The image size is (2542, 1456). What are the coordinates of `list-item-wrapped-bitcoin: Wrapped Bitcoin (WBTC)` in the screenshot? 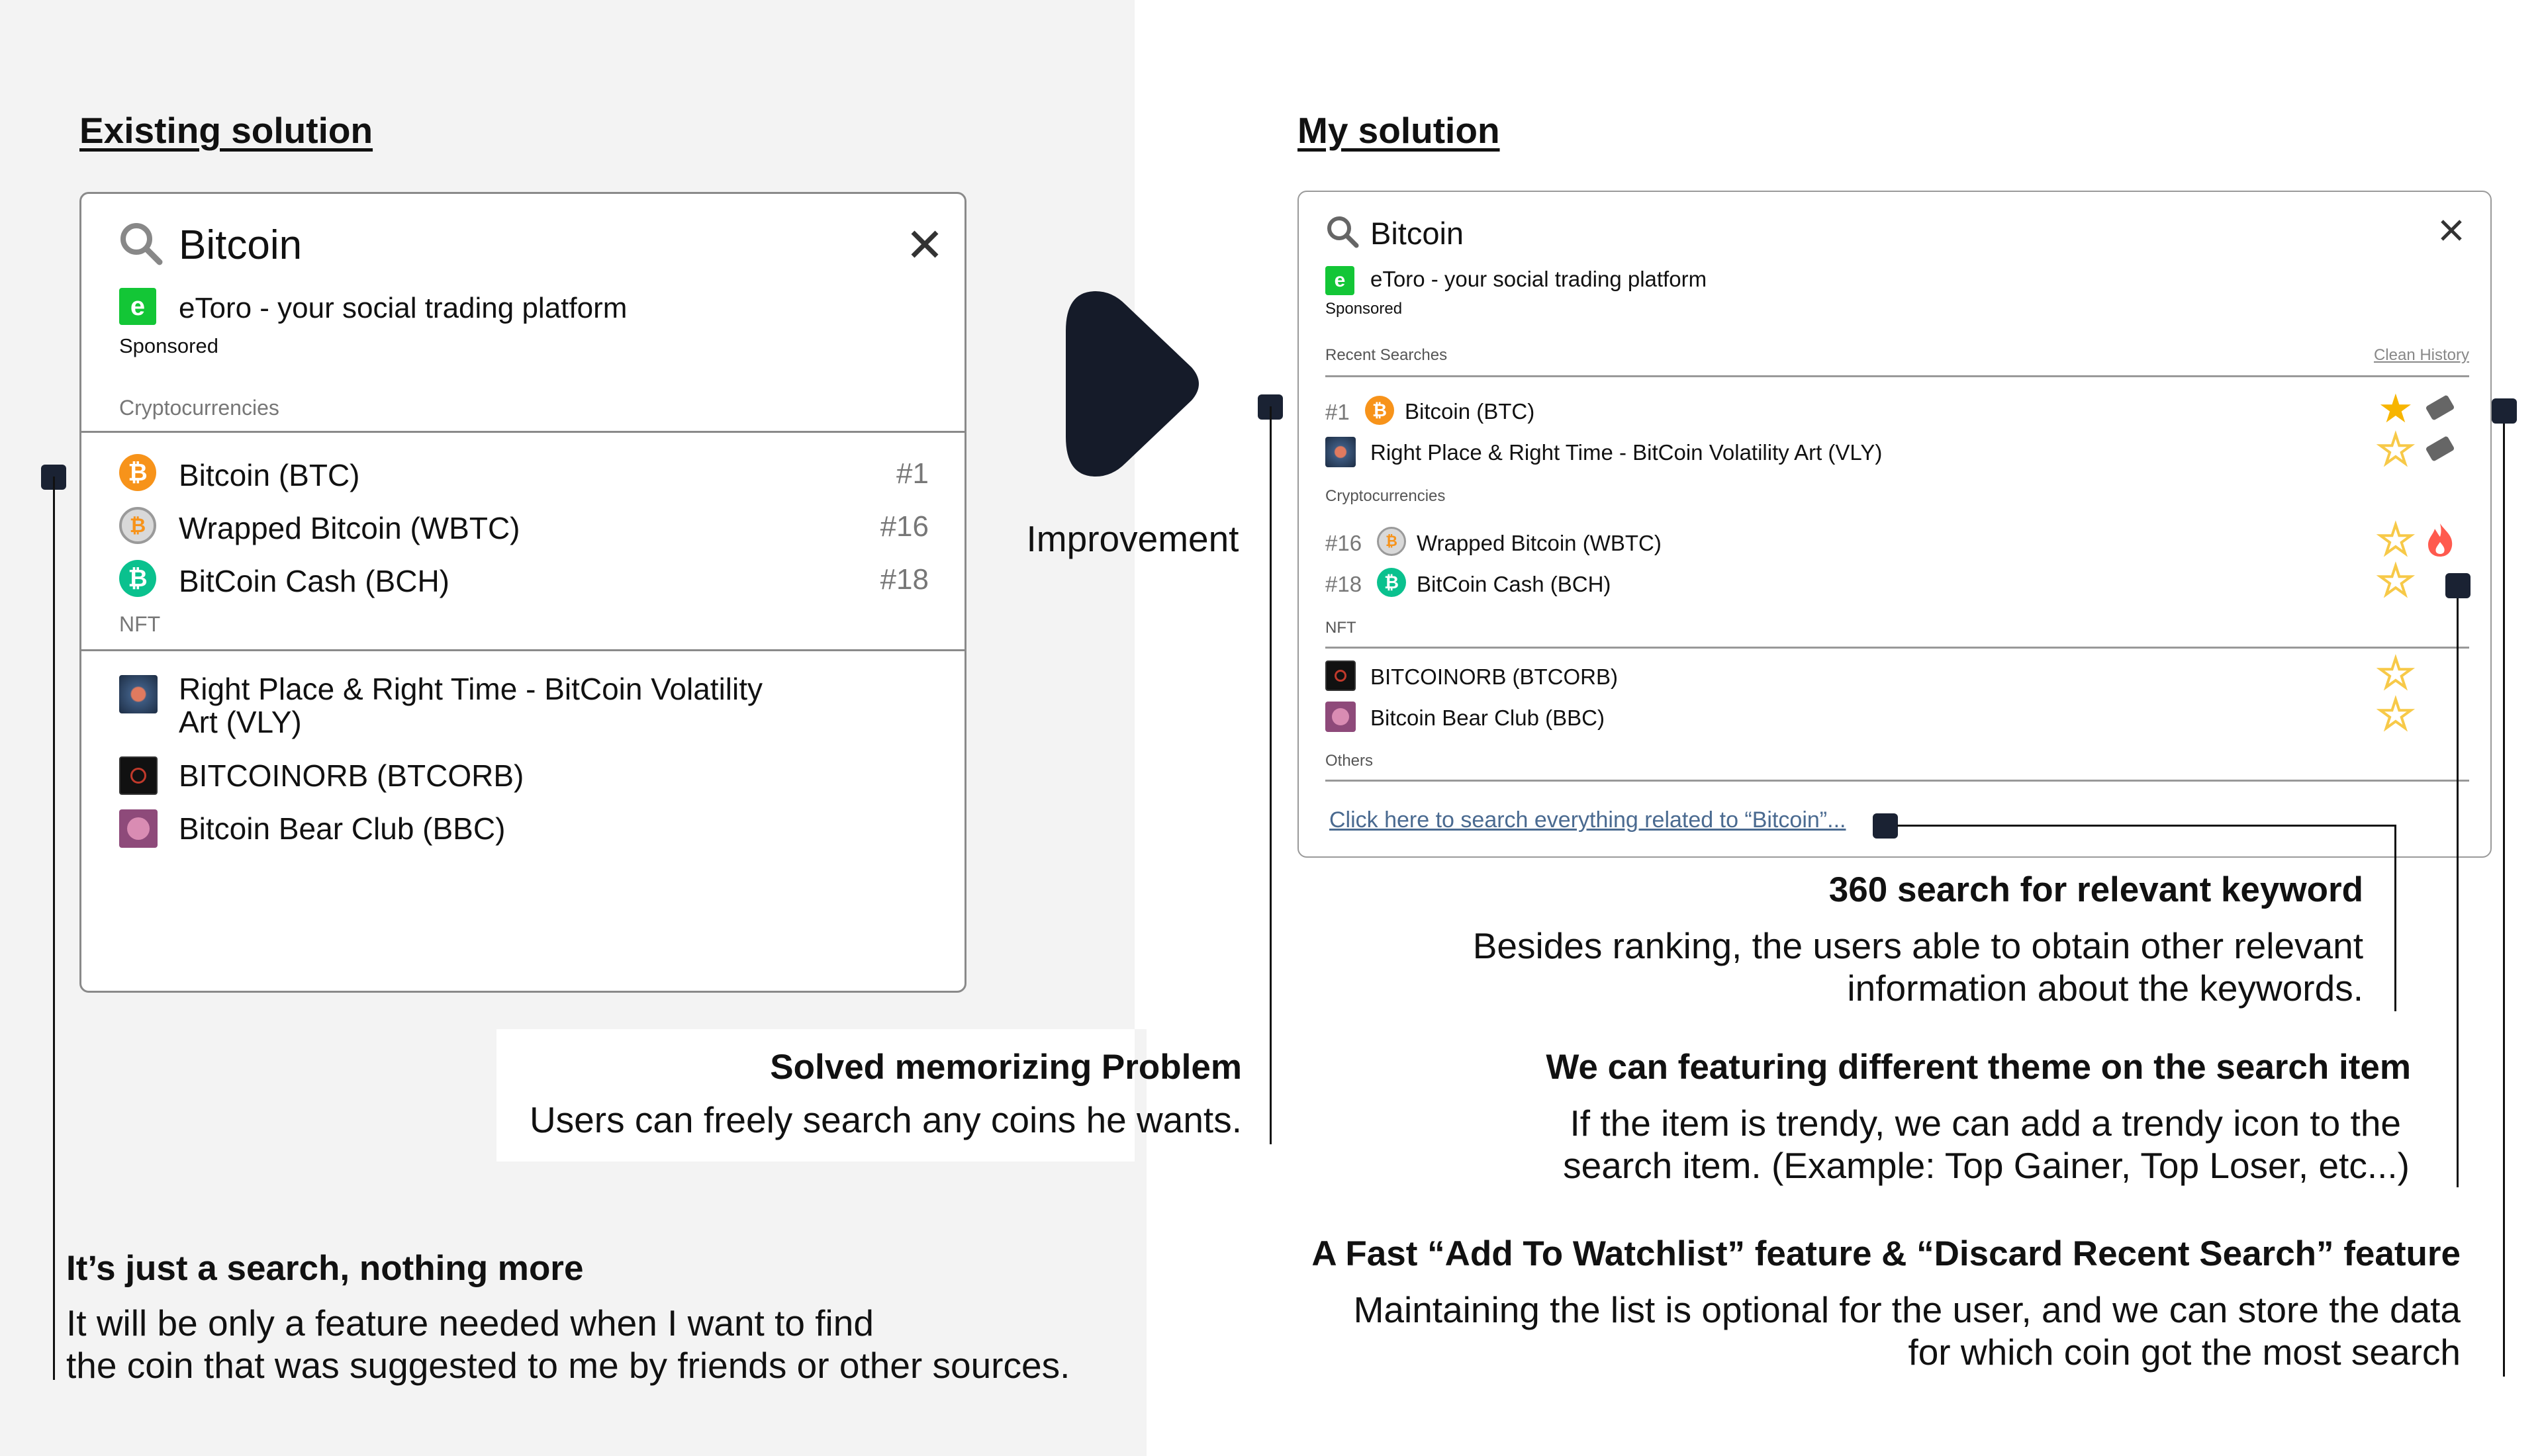 It's located at (349, 528).